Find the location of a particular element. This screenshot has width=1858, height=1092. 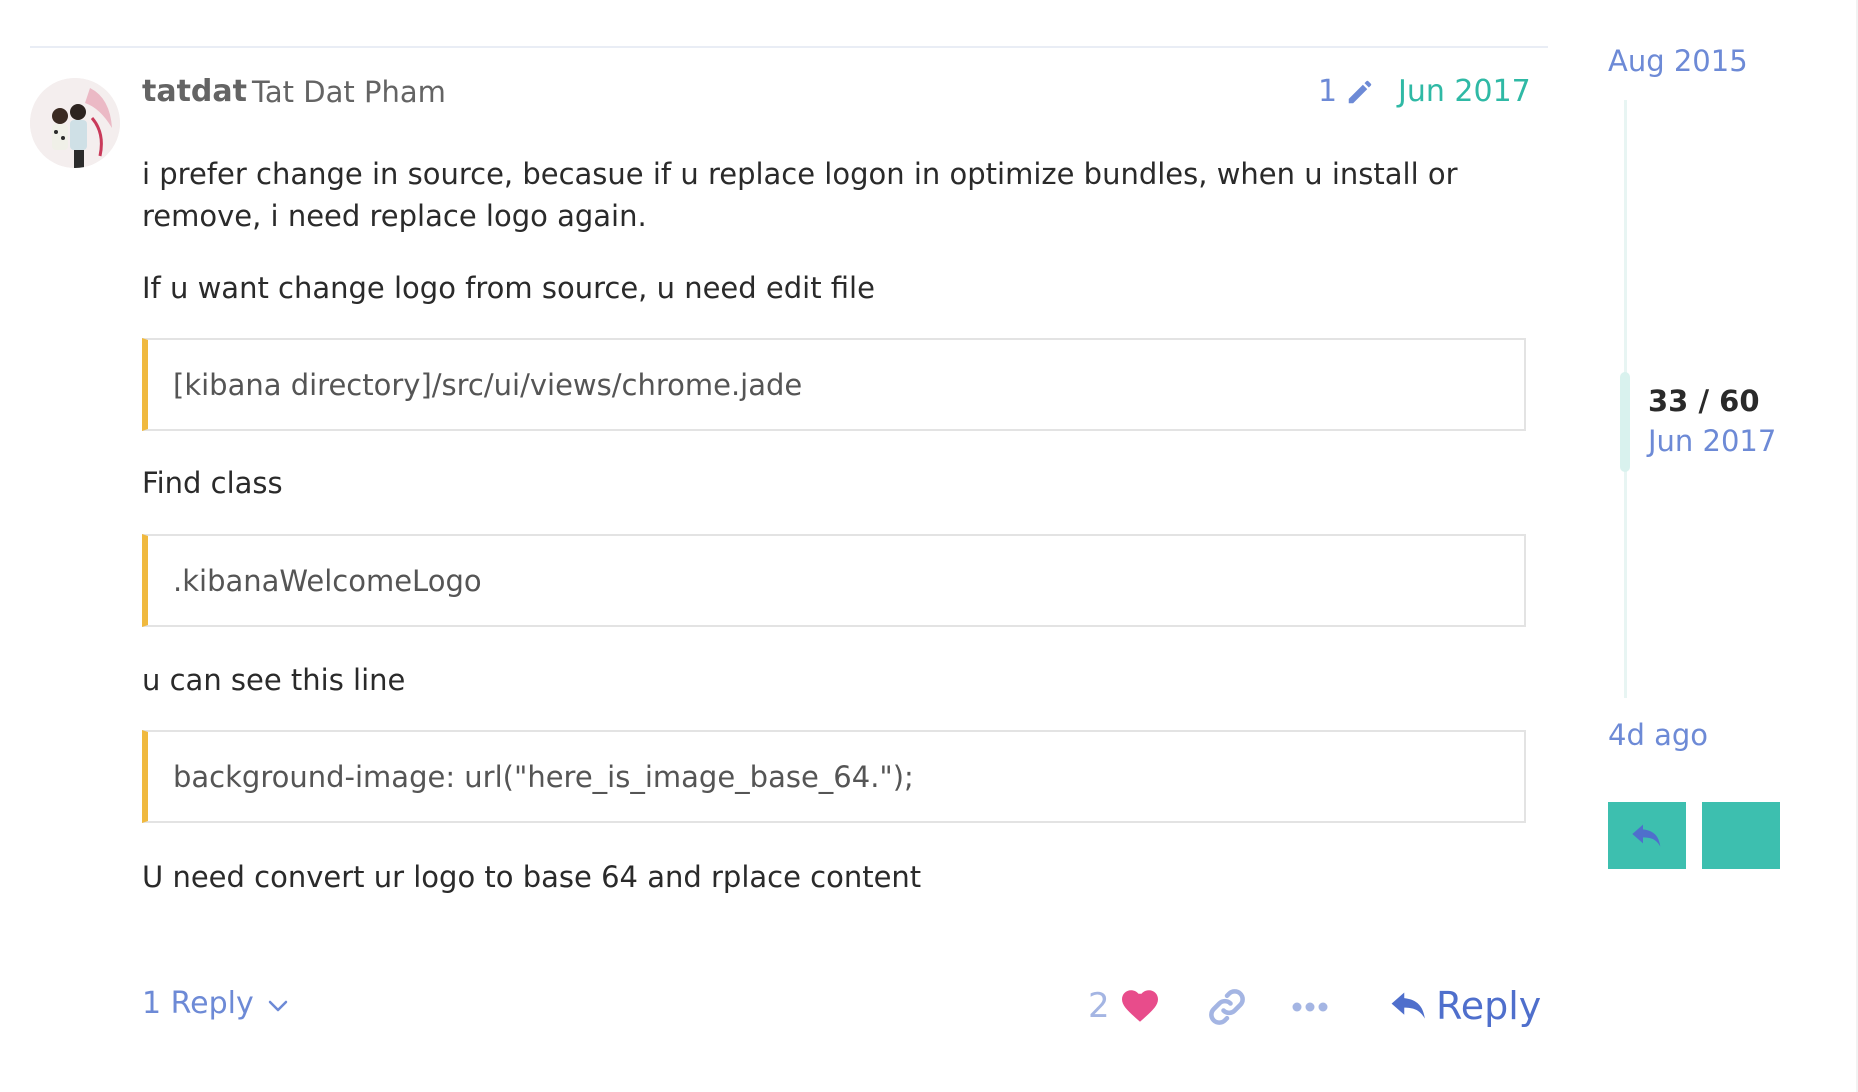

topic-divider is located at coordinates (789, 47).